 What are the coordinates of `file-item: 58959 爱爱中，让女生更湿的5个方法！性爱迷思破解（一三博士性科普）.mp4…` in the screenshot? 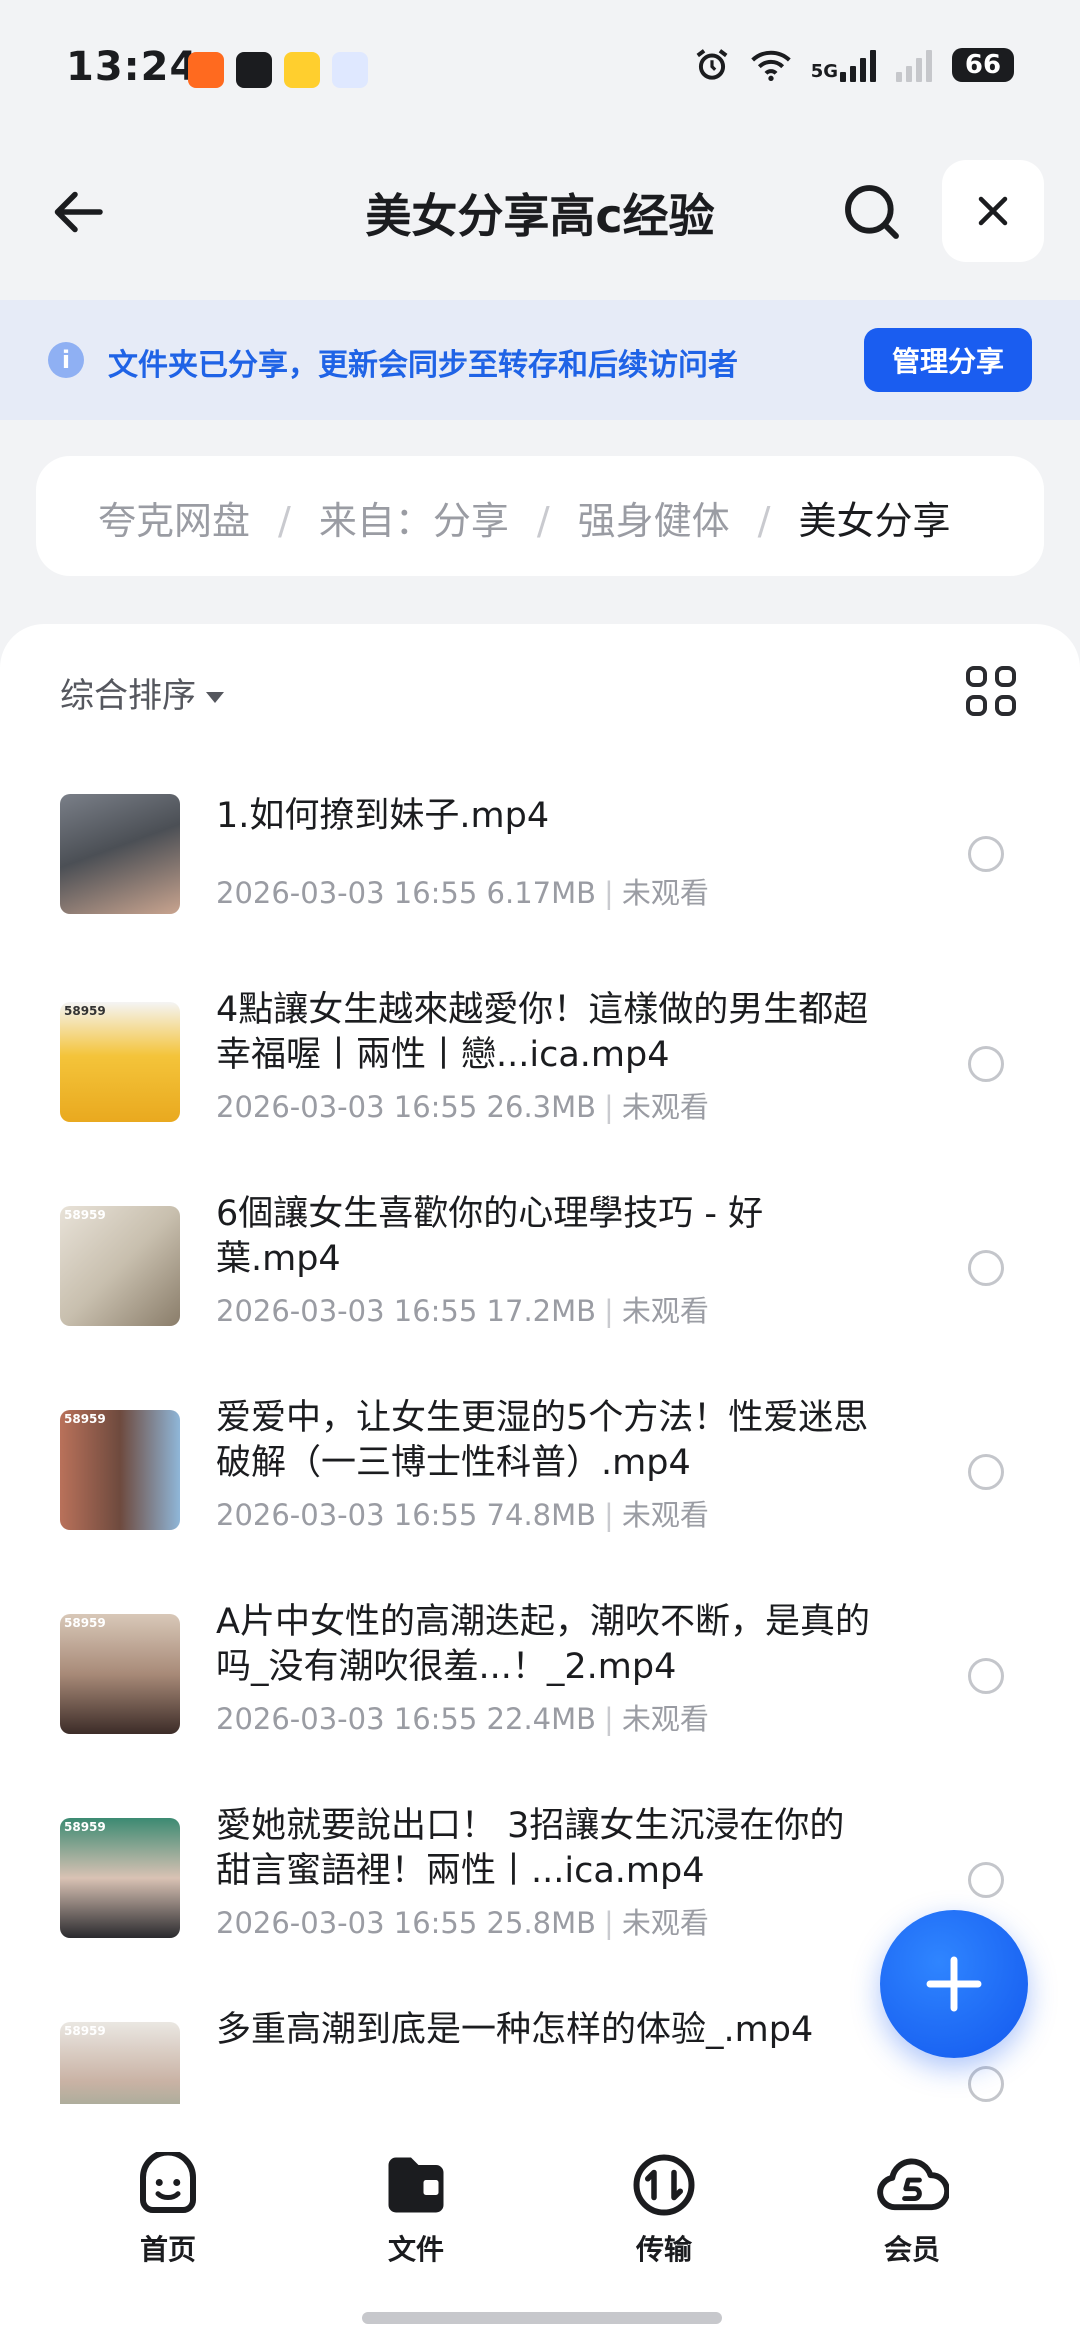 It's located at (540, 1486).